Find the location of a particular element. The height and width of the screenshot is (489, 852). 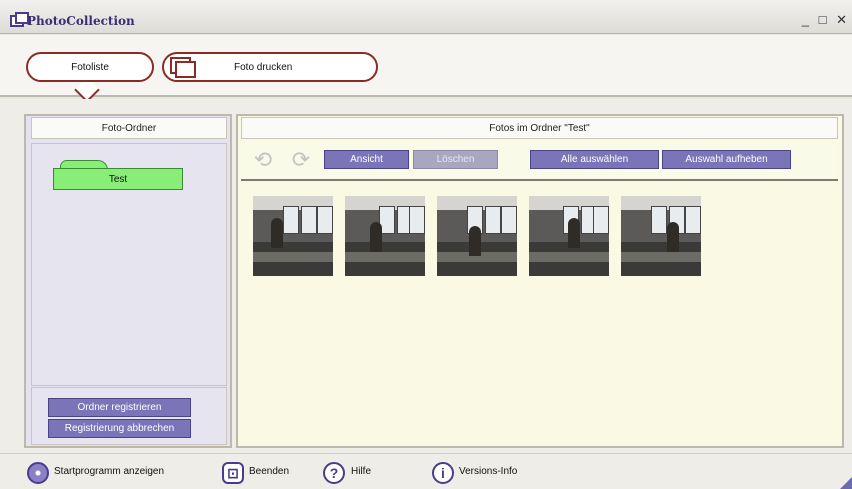

window-controls: _ □ ✕ is located at coordinates (826, 20).